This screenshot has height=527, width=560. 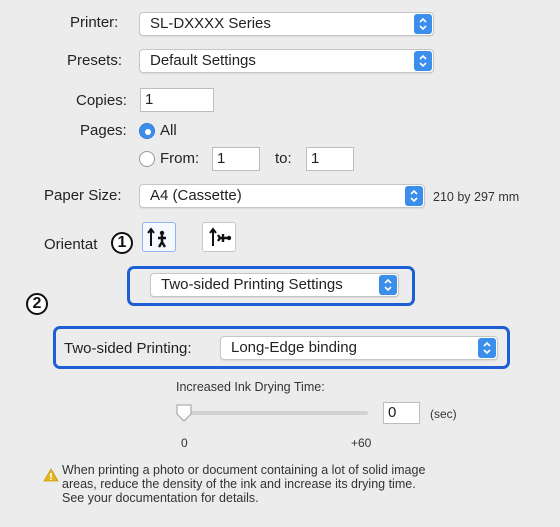 I want to click on pages-range-radio, so click(x=147, y=159).